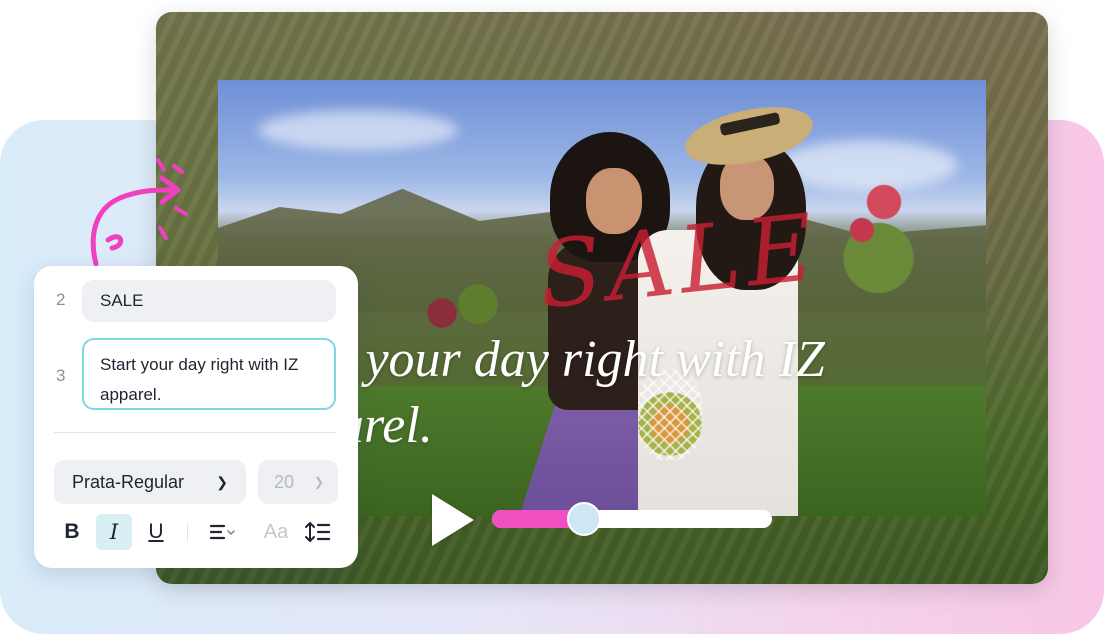 The height and width of the screenshot is (634, 1104). I want to click on font-family-select: Prata-Regular ❯, so click(150, 482).